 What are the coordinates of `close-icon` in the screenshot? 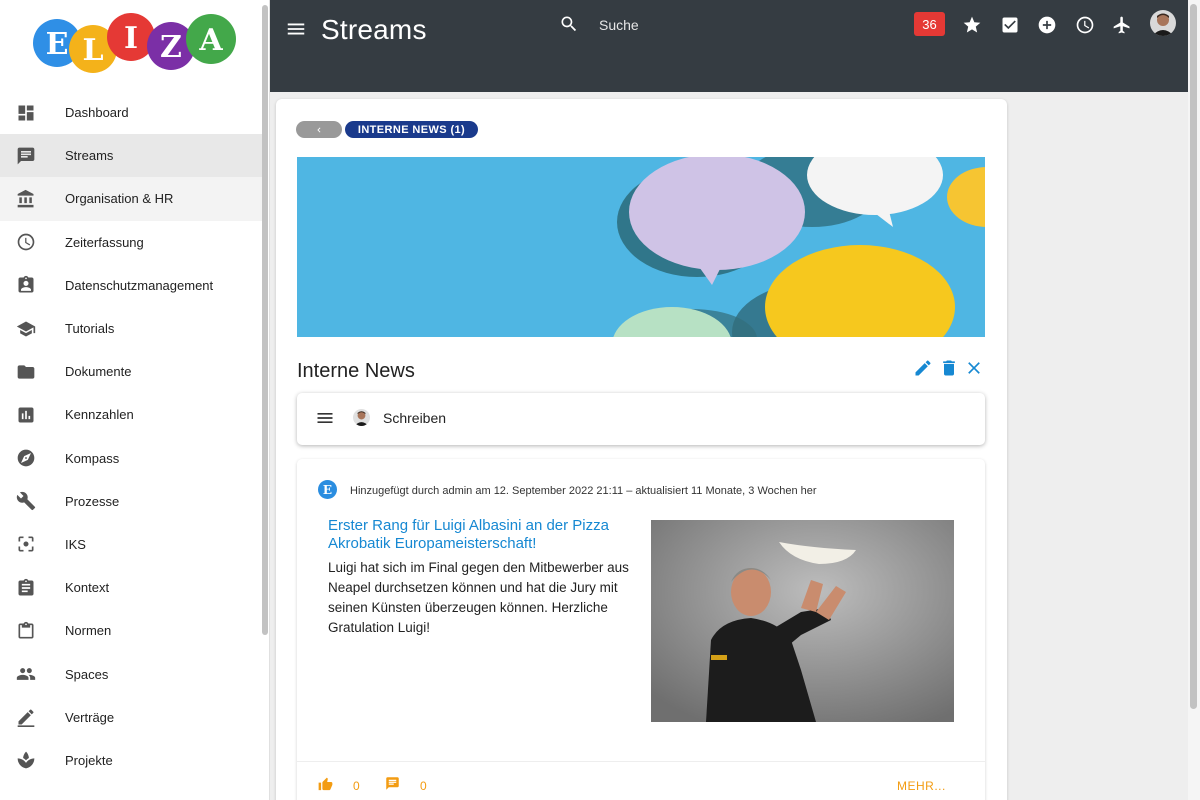 It's located at (974, 368).